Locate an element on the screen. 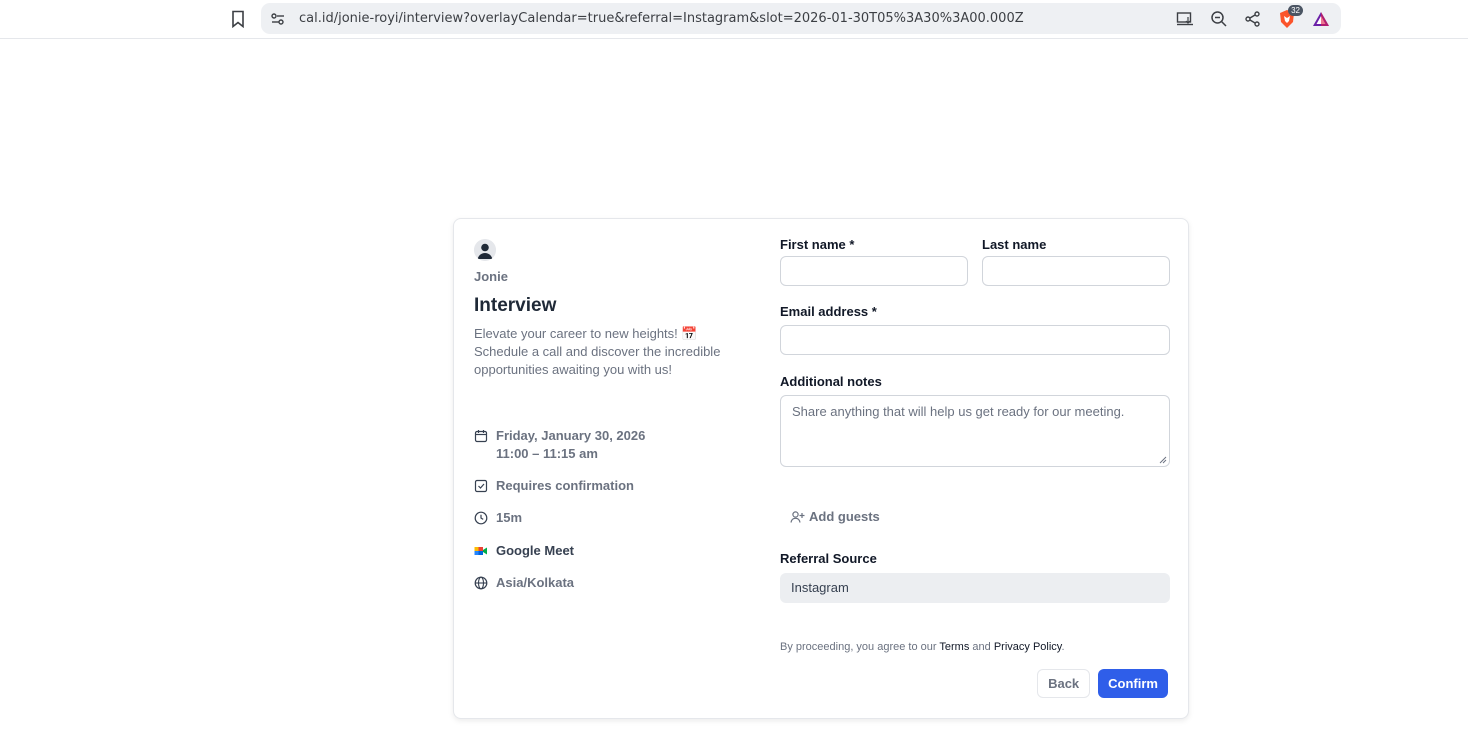  confirmation-row: Requires confirmation is located at coordinates (604, 493).